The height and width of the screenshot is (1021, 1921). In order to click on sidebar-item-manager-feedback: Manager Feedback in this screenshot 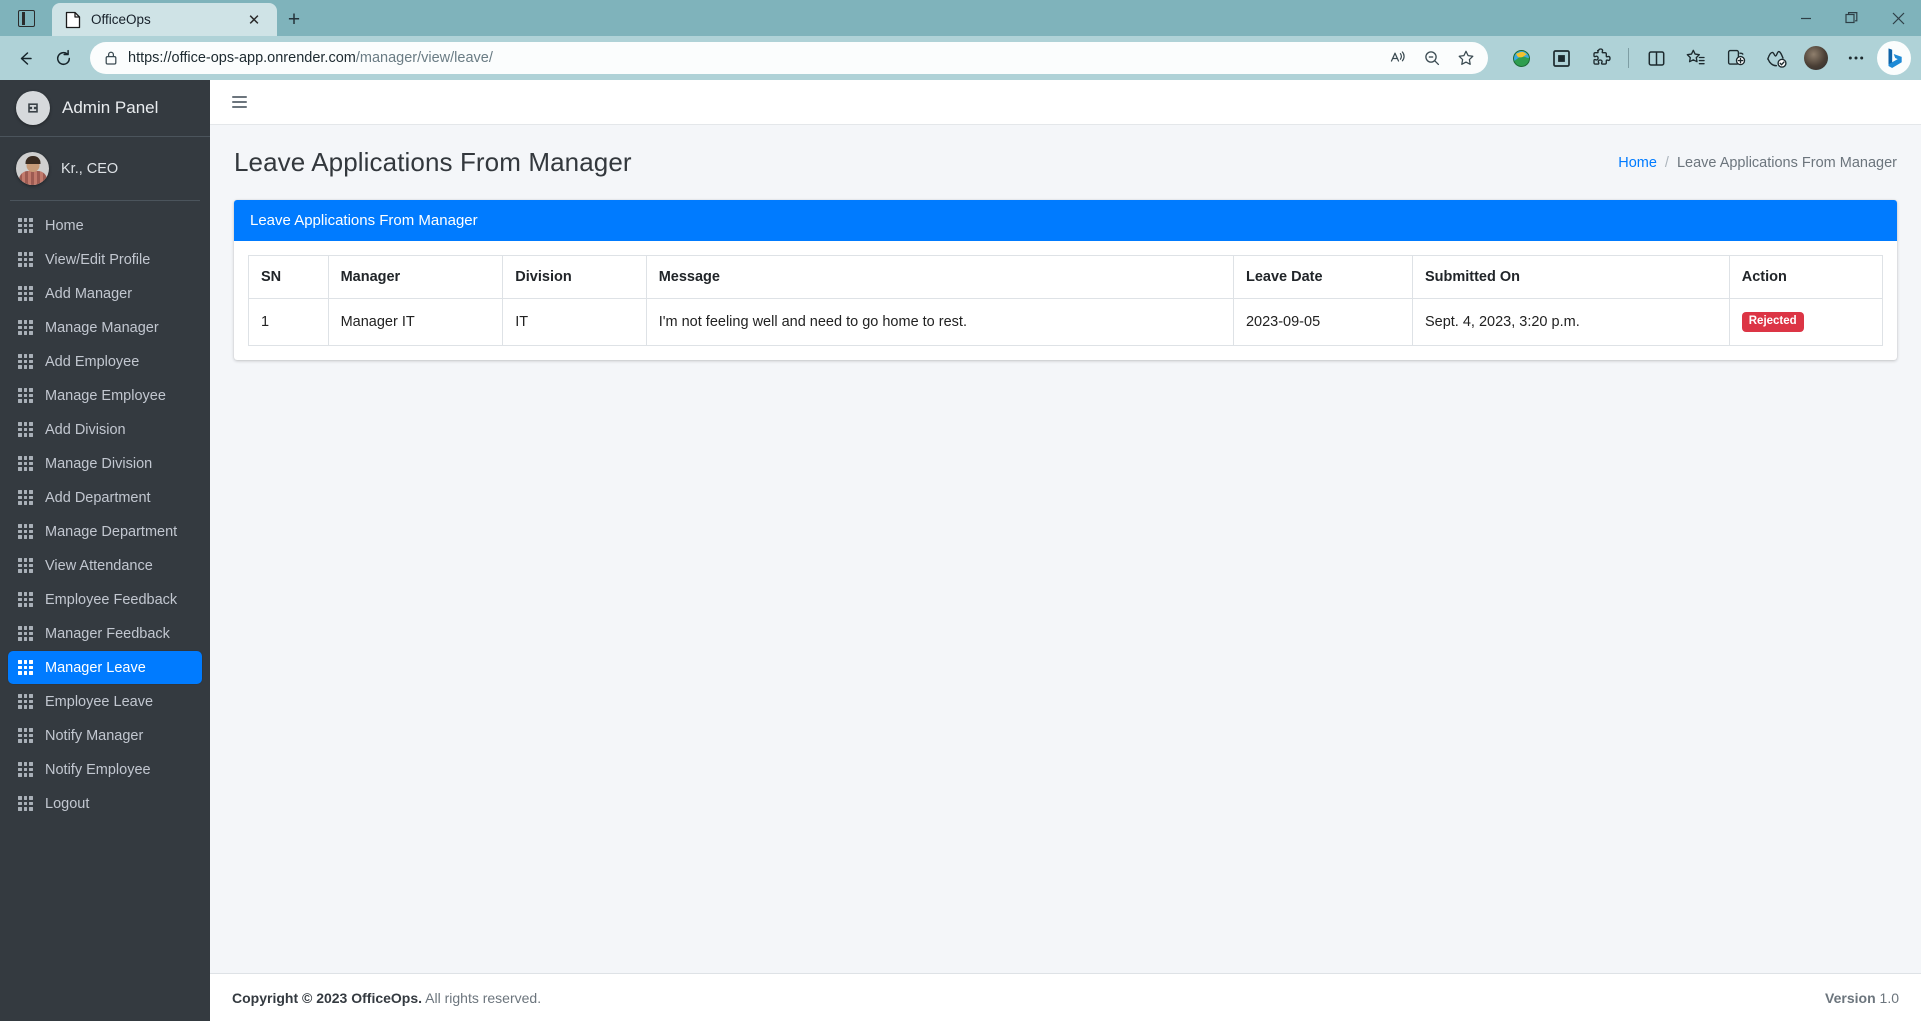, I will do `click(105, 633)`.